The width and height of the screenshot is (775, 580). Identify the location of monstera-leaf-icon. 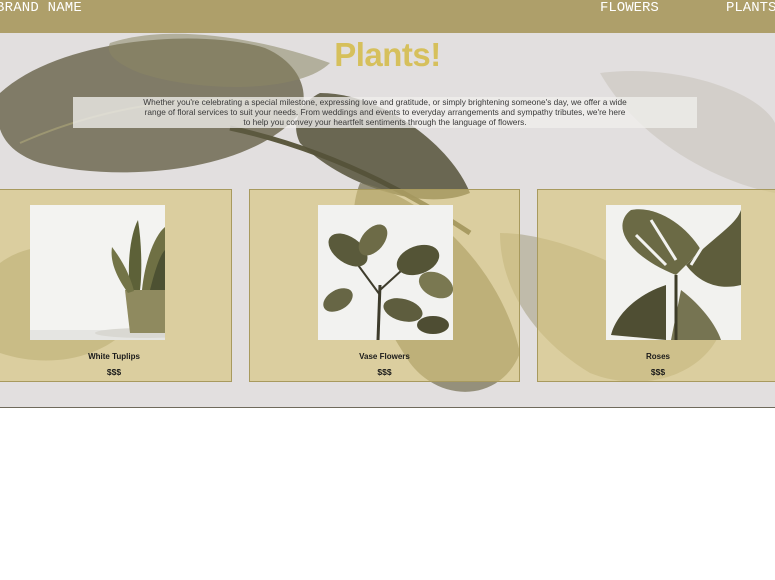
(673, 272).